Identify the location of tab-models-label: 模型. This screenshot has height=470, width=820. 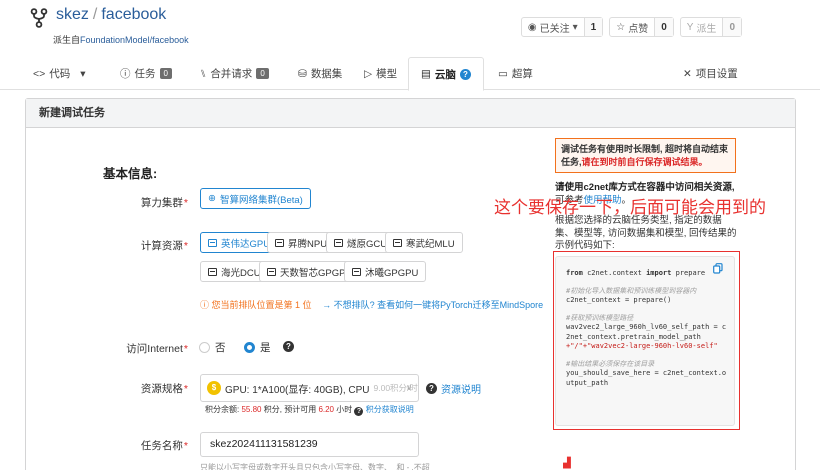
(387, 74).